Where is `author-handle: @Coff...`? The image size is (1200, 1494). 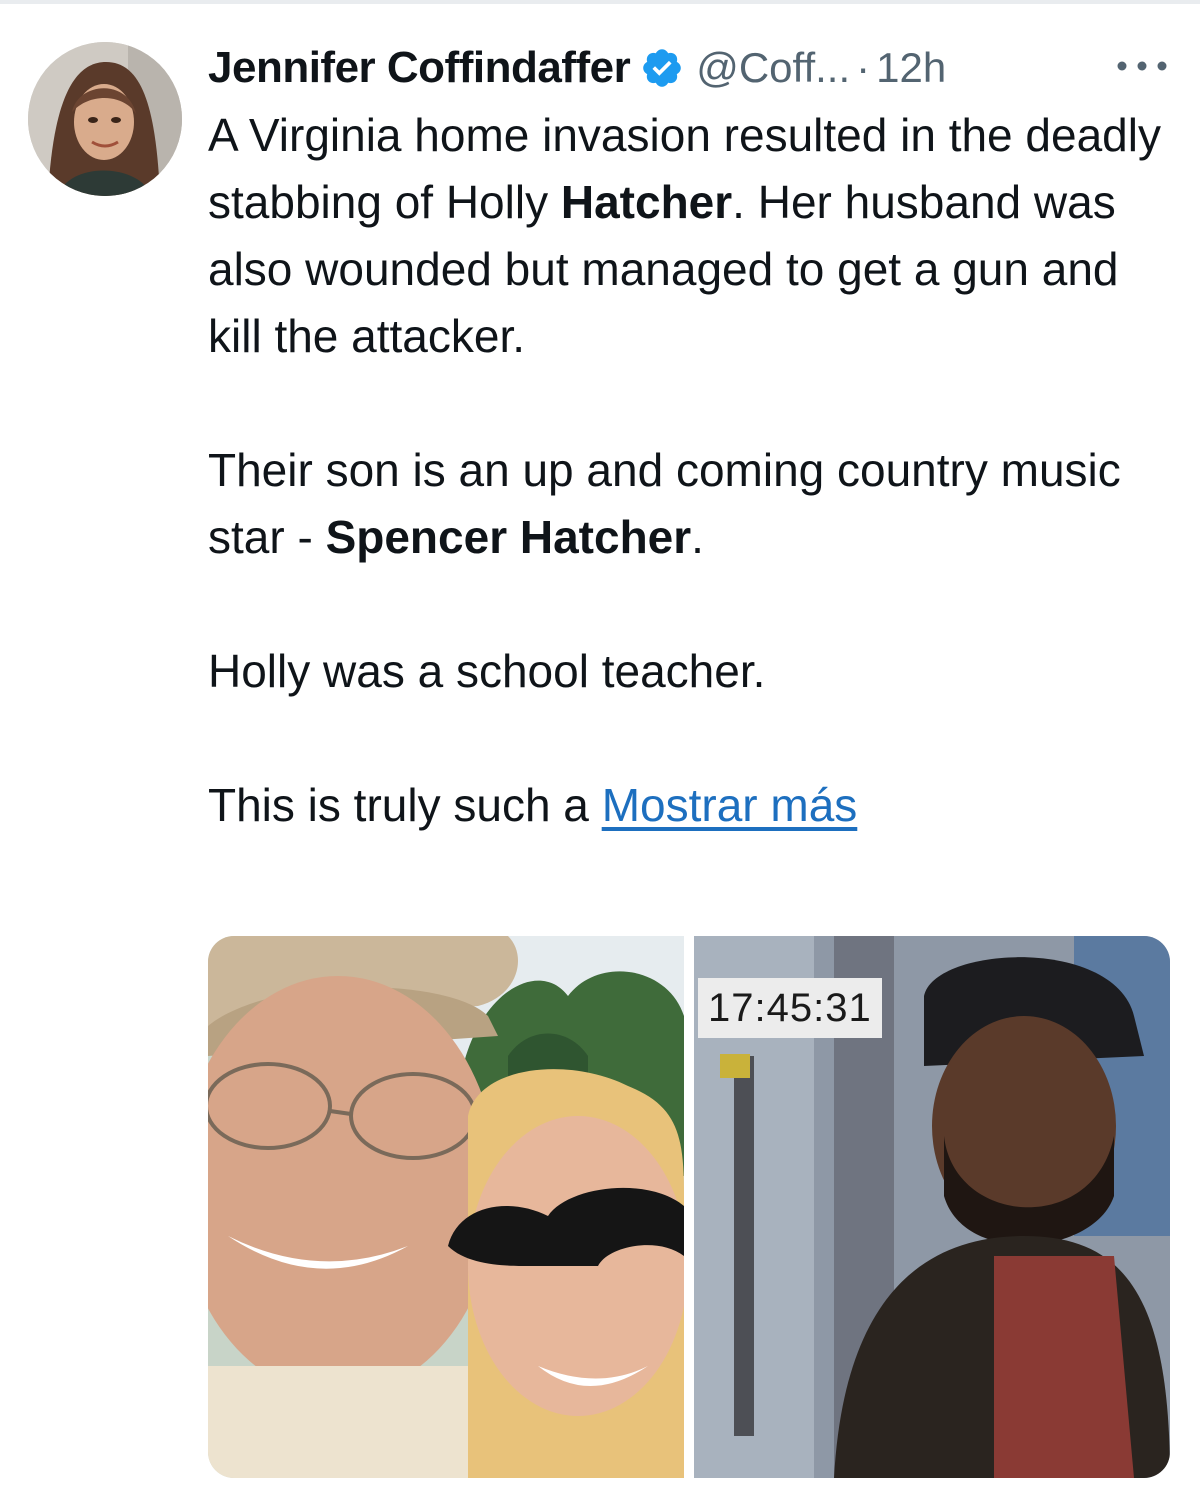 author-handle: @Coff... is located at coordinates (773, 68).